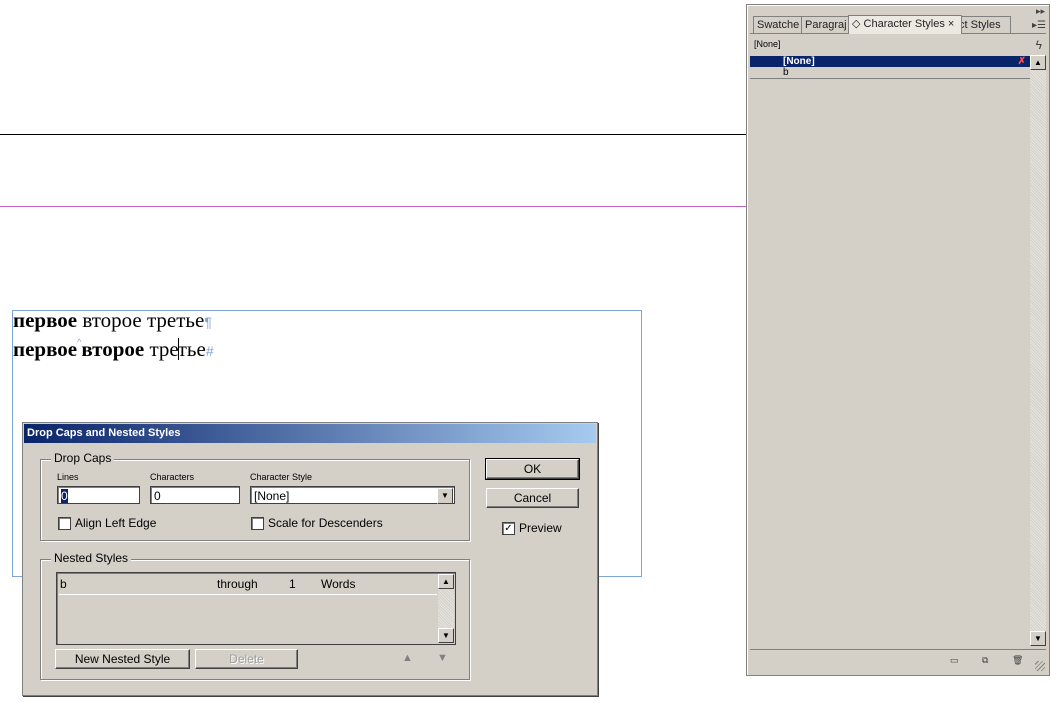 This screenshot has height=703, width=1051. Describe the element at coordinates (195, 495) in the screenshot. I see `characters-field: 0` at that location.